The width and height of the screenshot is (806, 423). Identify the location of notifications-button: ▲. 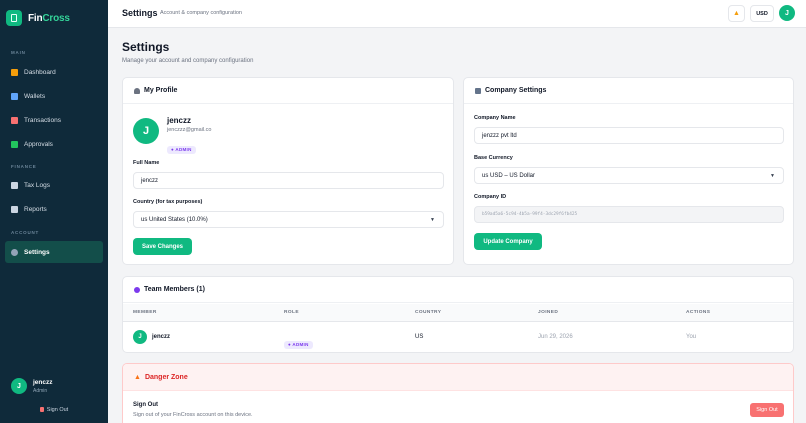
(736, 13).